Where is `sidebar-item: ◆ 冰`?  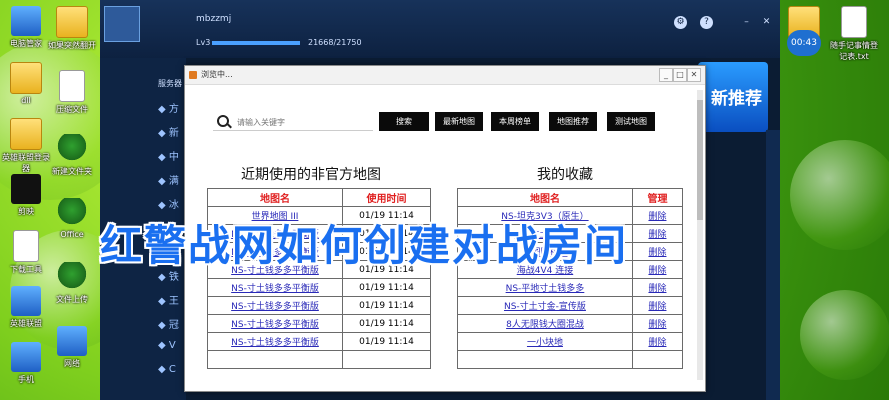
sidebar-item: ◆ 冰 is located at coordinates (171, 204).